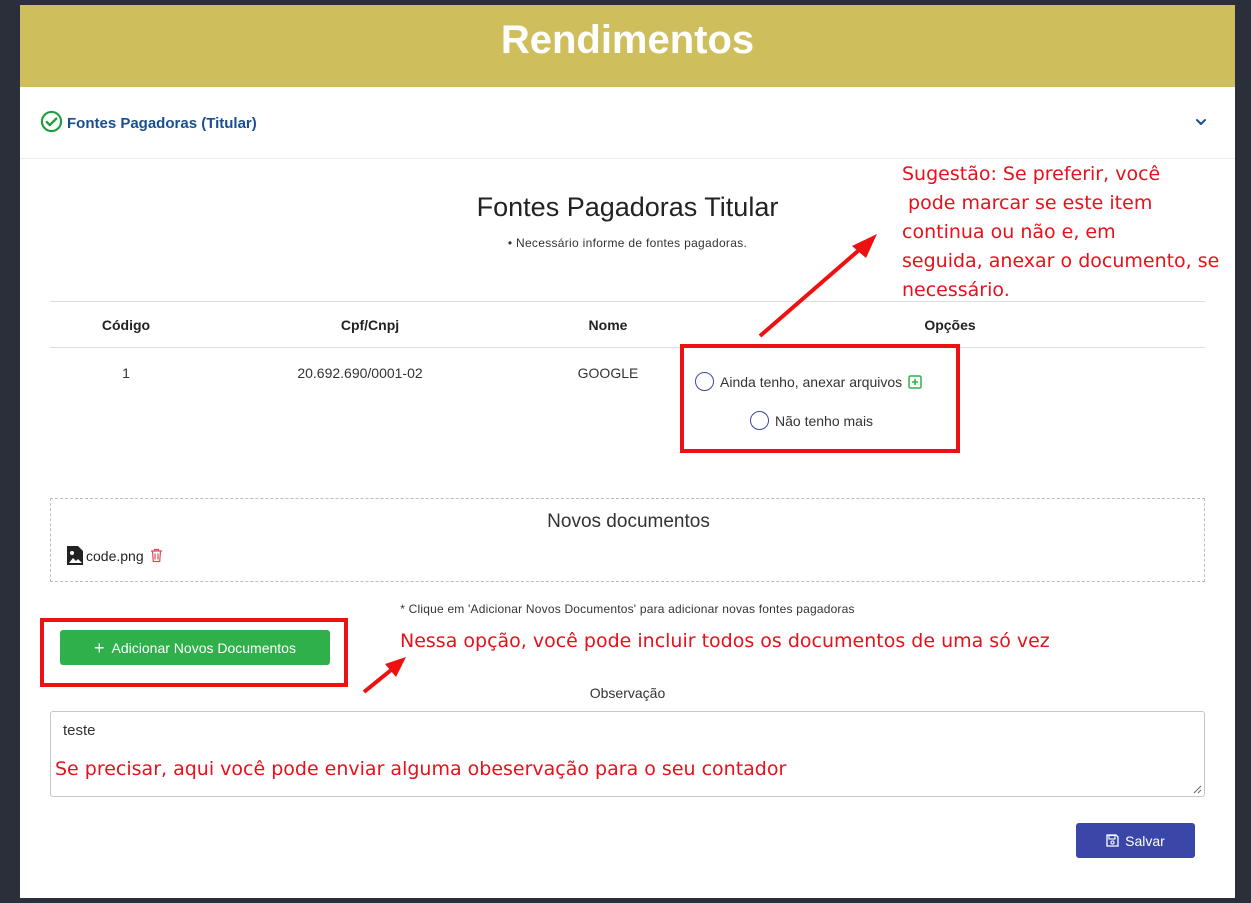 The height and width of the screenshot is (903, 1251). I want to click on check-circle-icon, so click(51, 121).